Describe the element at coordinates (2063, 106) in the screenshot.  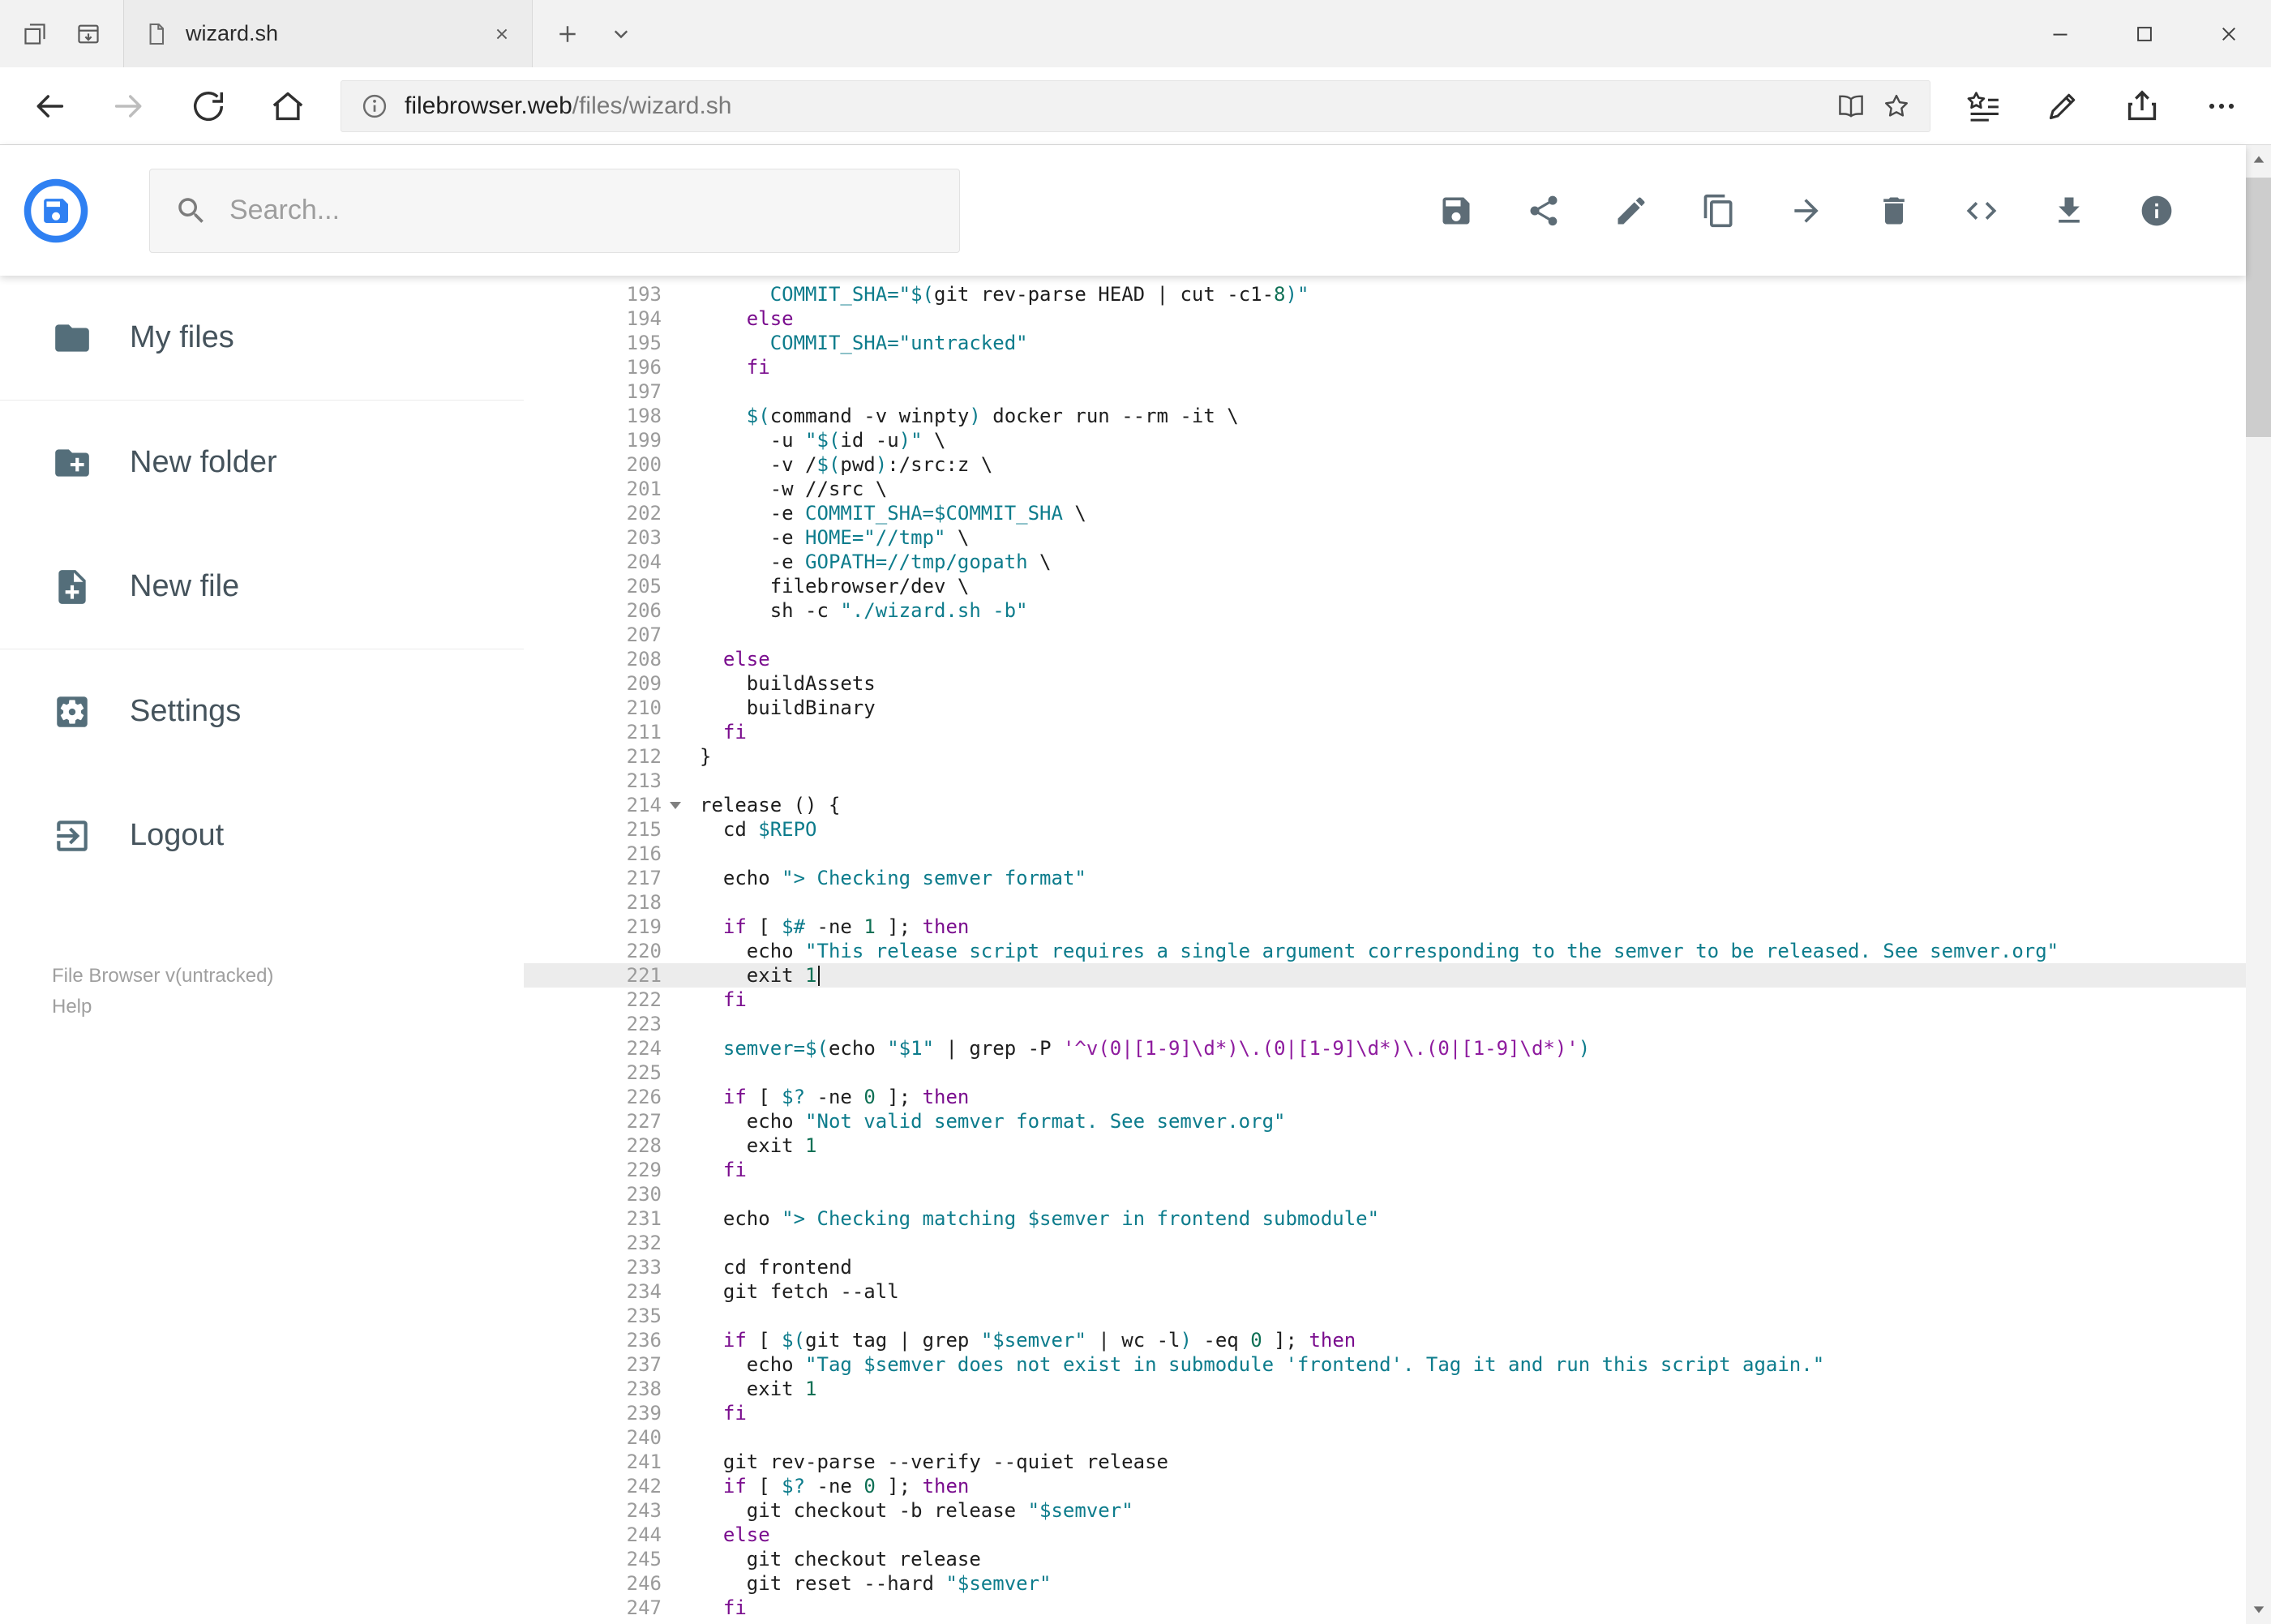
I see `web-note-button` at that location.